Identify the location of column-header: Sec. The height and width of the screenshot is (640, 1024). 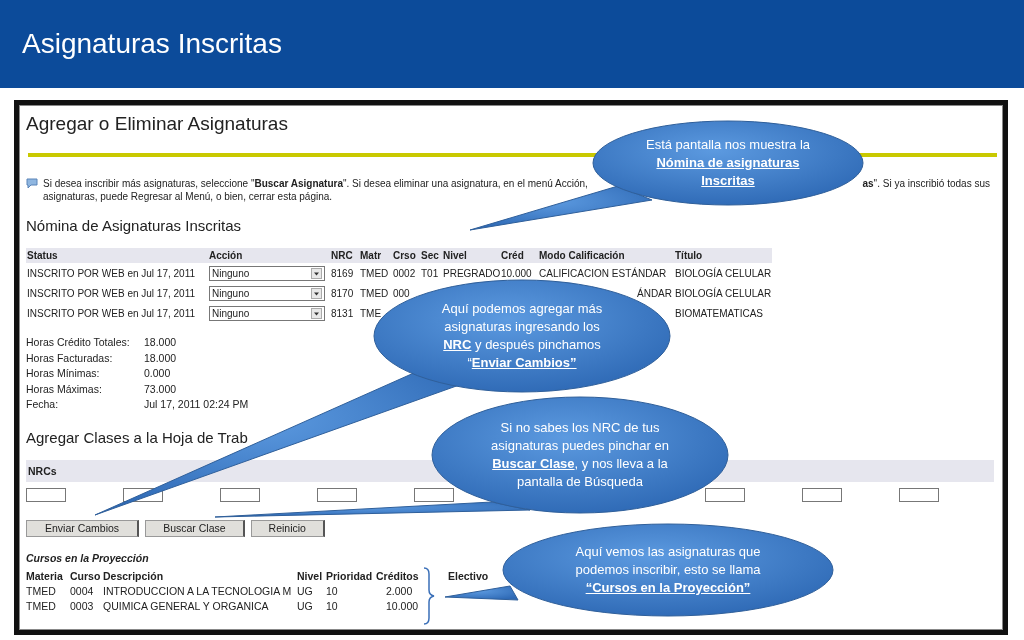
(431, 255).